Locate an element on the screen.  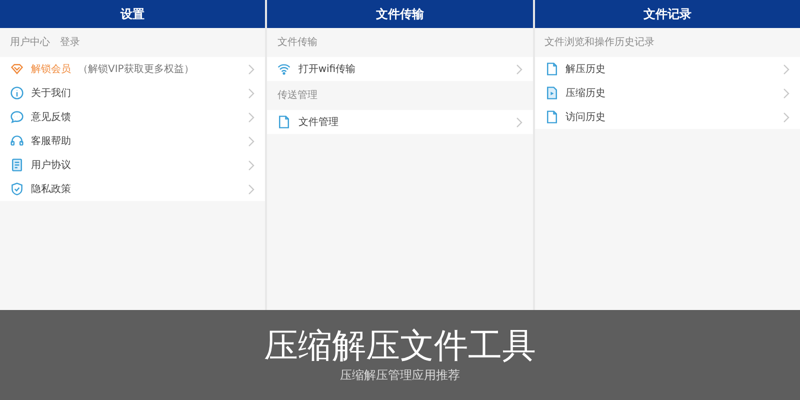
section-header: 文件浏览和操作历史记录 is located at coordinates (599, 43).